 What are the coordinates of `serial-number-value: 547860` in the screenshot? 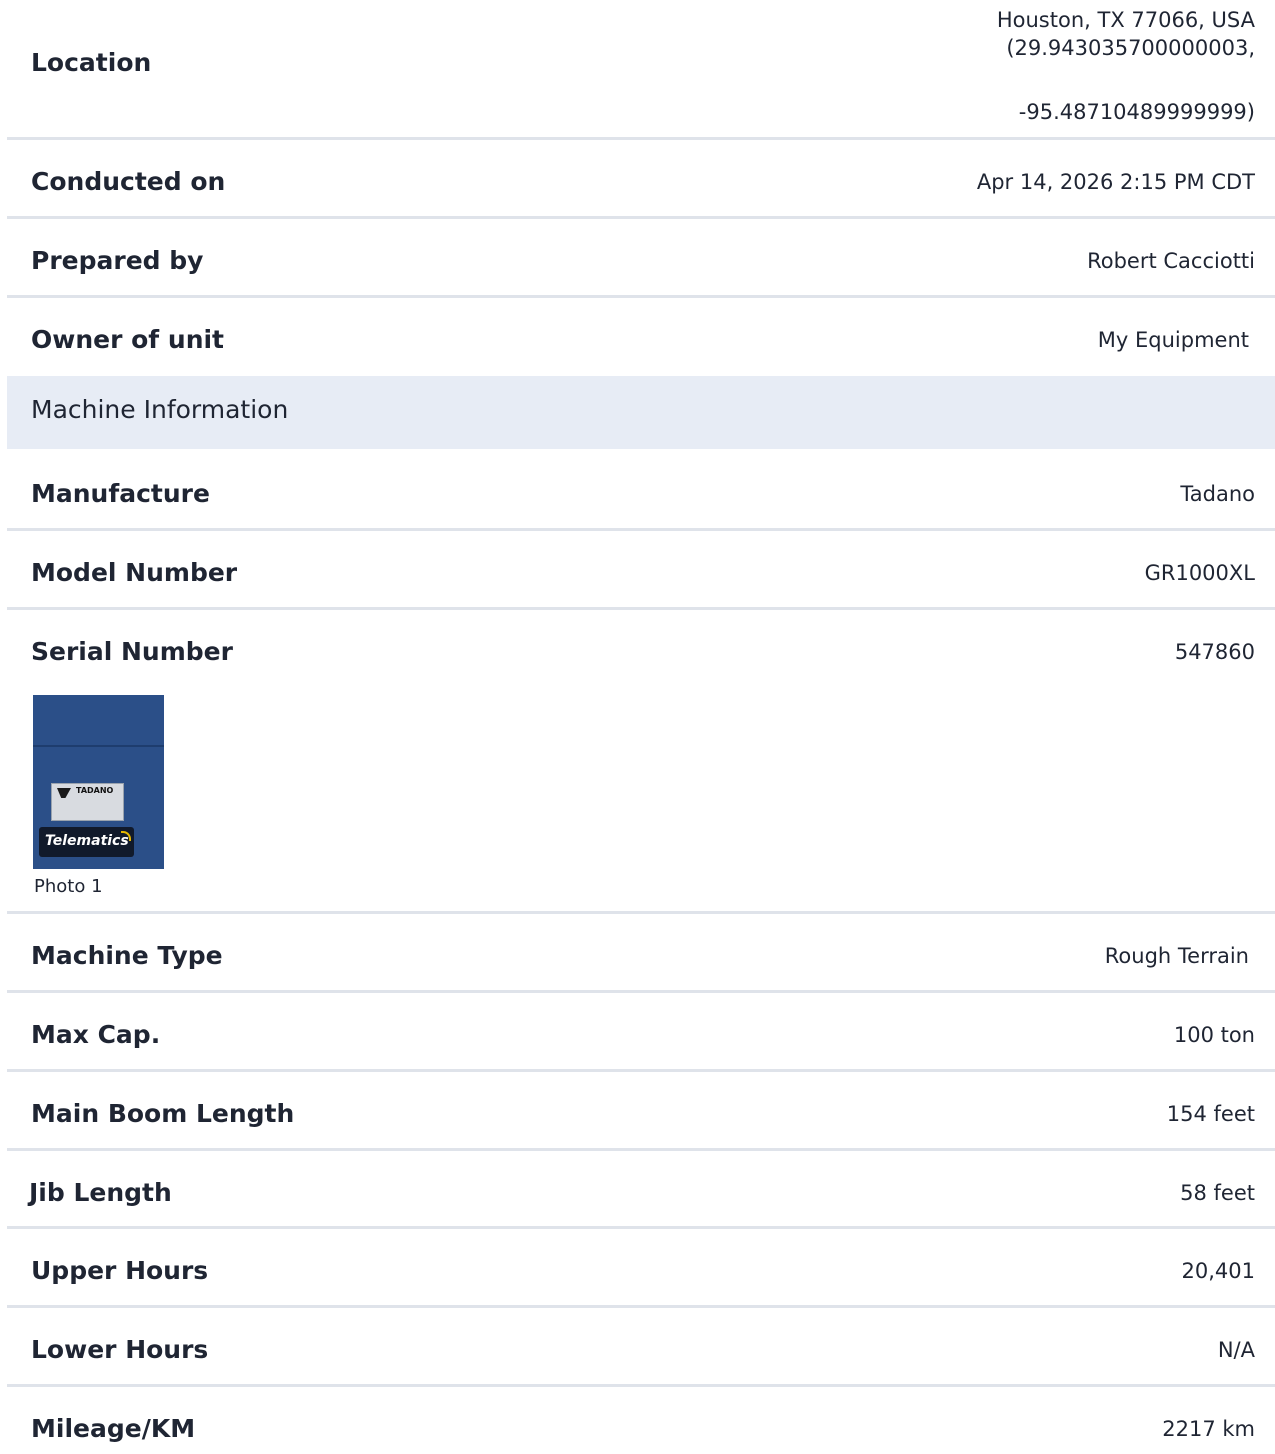 It's located at (1214, 652).